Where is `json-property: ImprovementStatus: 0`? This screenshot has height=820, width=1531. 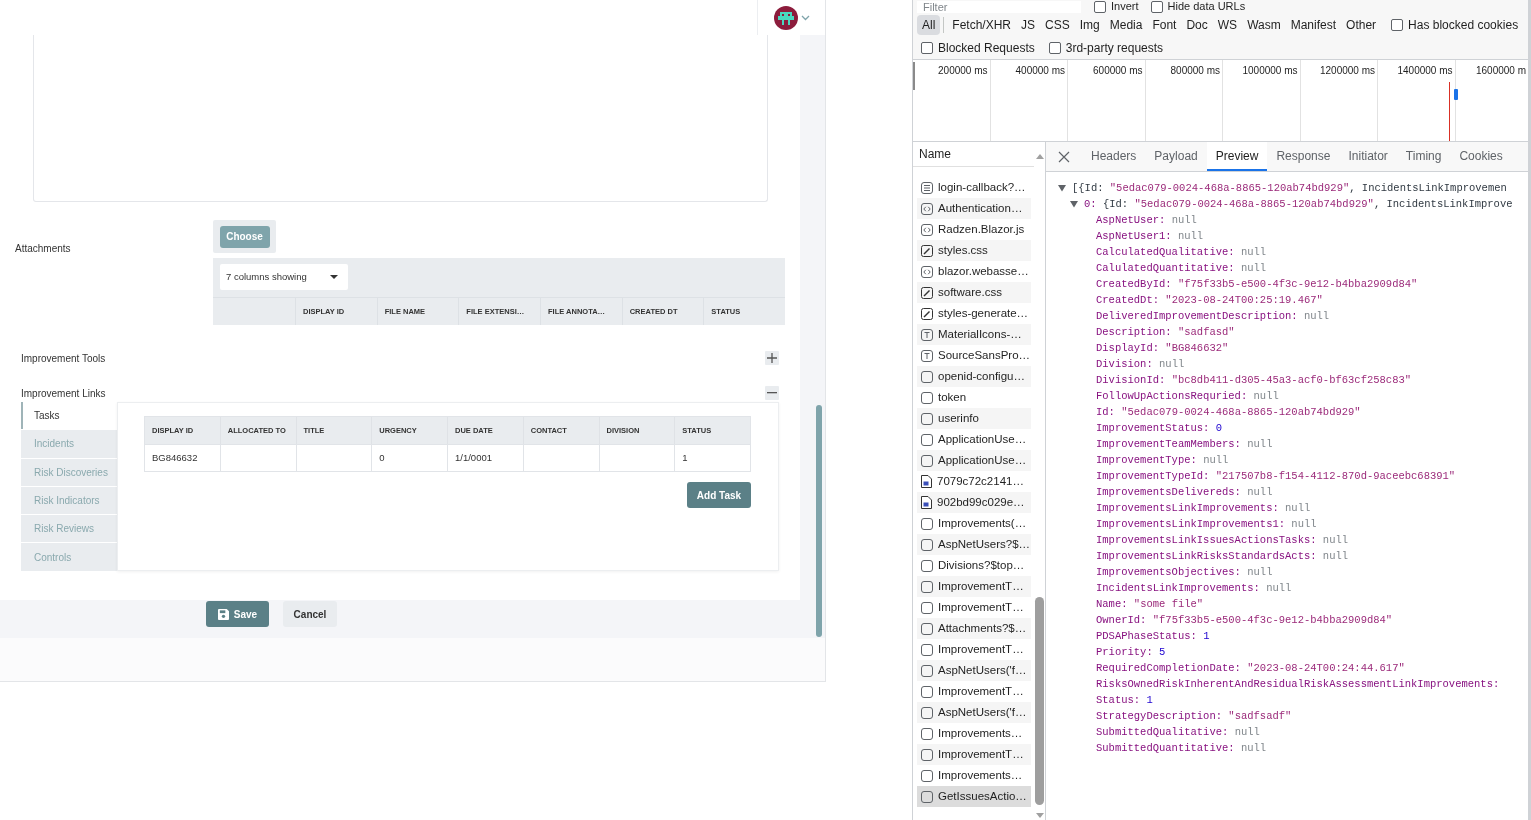 json-property: ImprovementStatus: 0 is located at coordinates (1159, 428).